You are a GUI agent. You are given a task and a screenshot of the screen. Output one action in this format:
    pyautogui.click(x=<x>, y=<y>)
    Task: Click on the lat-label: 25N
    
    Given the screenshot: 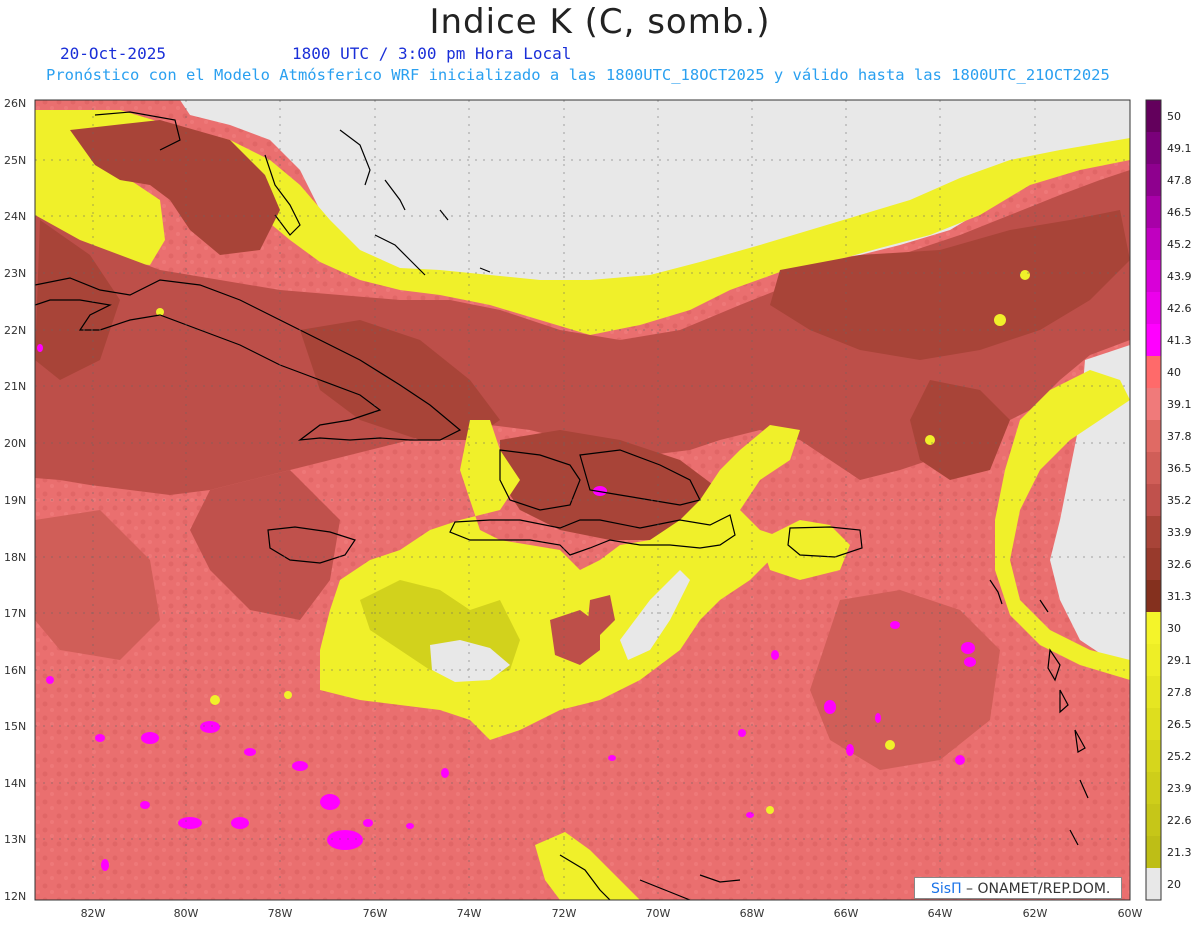 What is the action you would take?
    pyautogui.click(x=15, y=160)
    